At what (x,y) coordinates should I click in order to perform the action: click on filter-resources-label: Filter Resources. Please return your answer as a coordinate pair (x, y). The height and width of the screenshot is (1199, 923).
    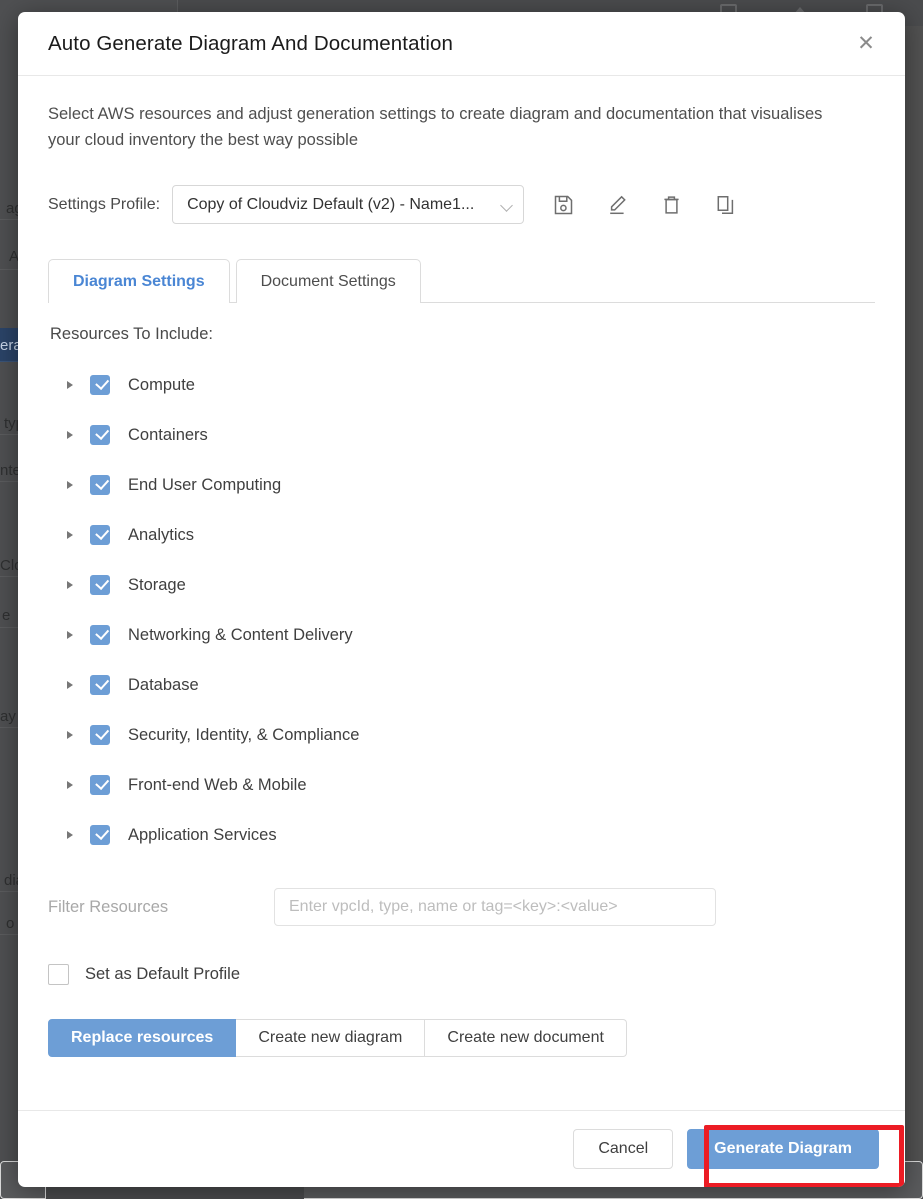
    Looking at the image, I should click on (108, 906).